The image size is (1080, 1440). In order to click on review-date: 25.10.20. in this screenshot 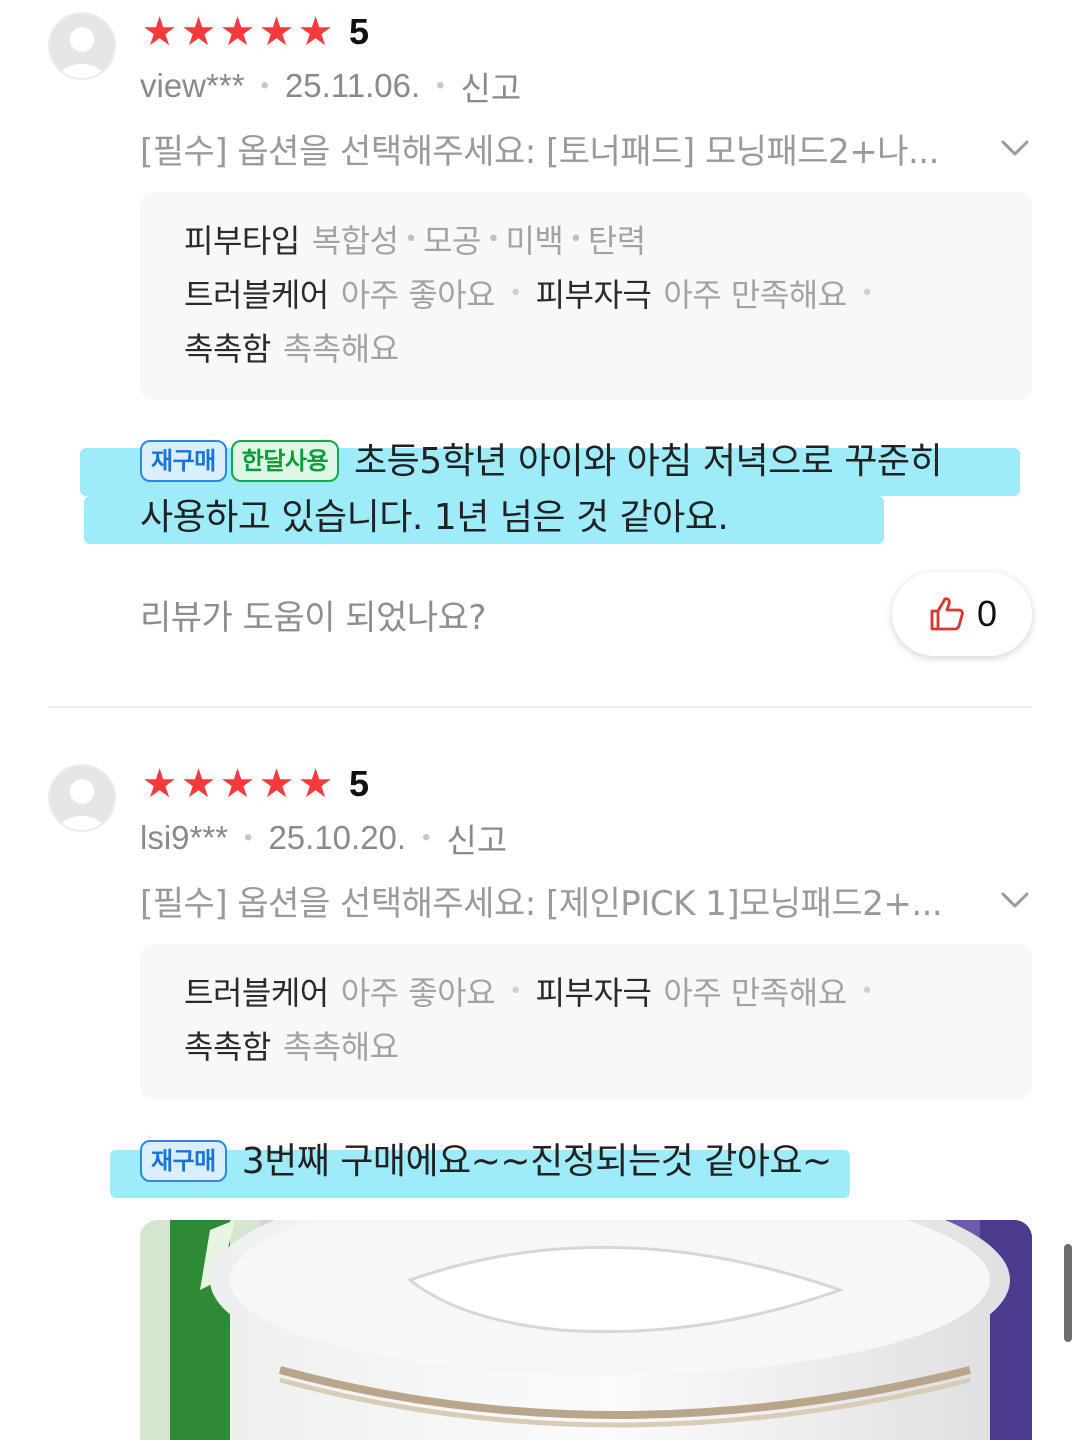, I will do `click(337, 837)`.